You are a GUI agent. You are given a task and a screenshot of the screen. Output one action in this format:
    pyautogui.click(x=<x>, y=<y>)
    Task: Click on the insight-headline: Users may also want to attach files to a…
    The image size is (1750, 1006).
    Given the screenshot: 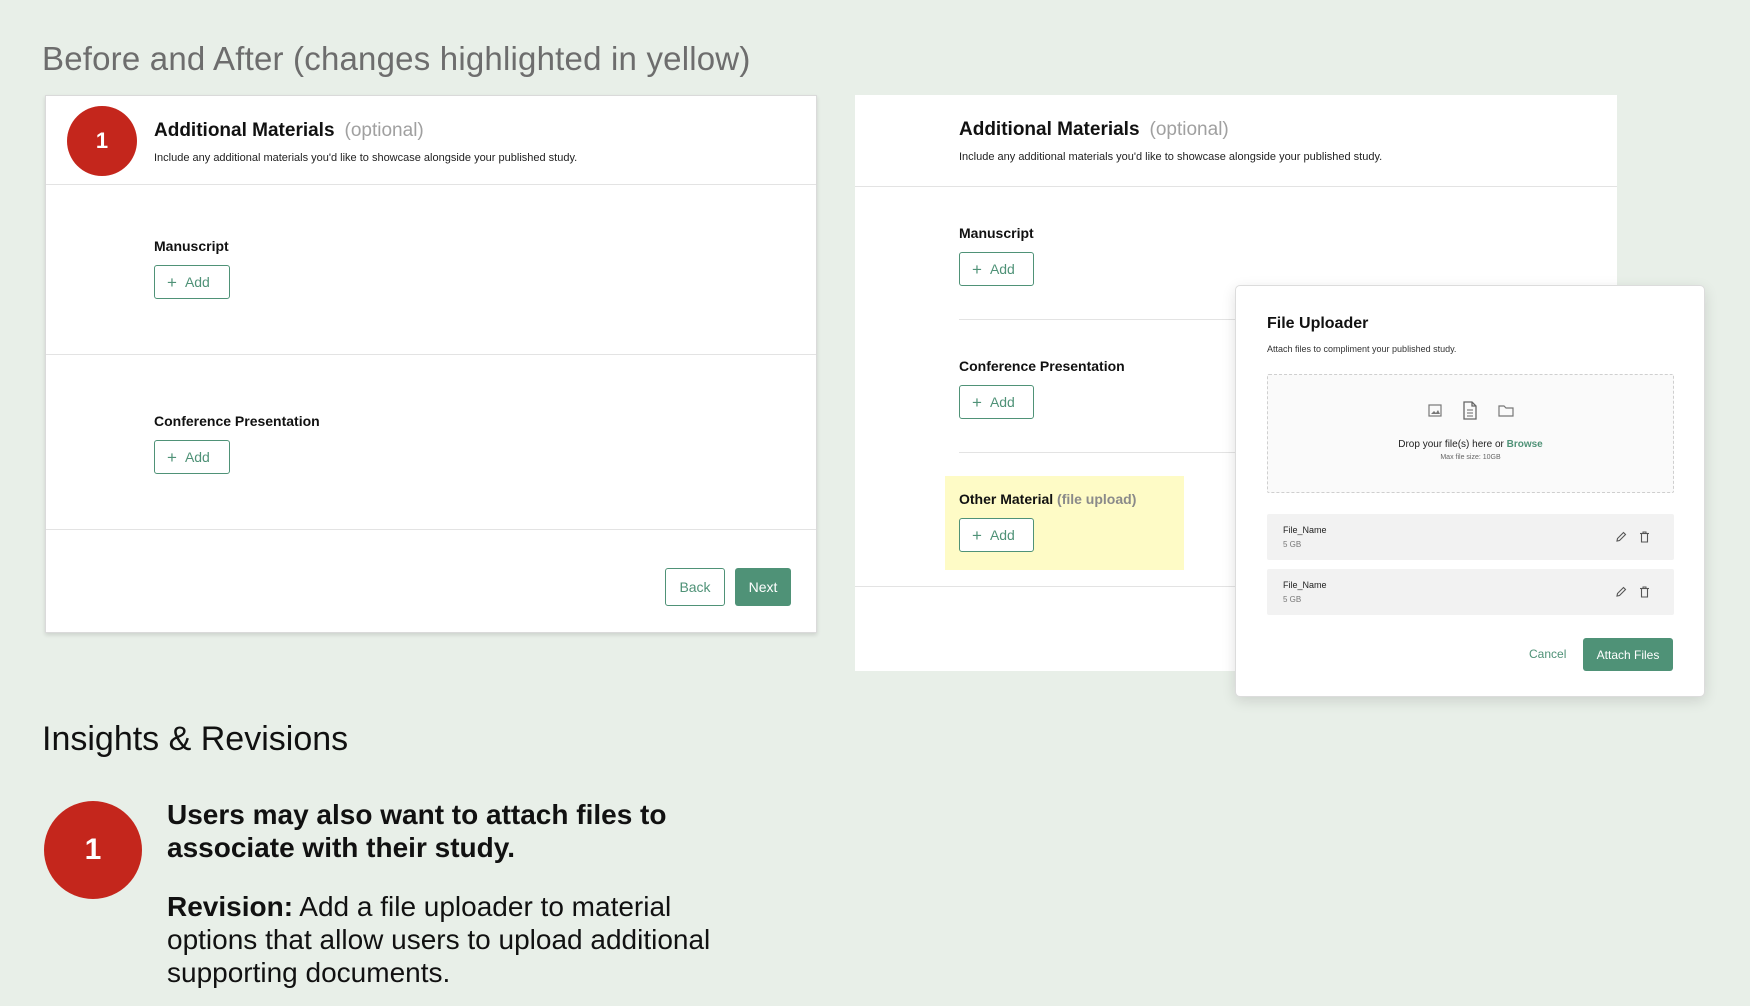 What is the action you would take?
    pyautogui.click(x=417, y=831)
    